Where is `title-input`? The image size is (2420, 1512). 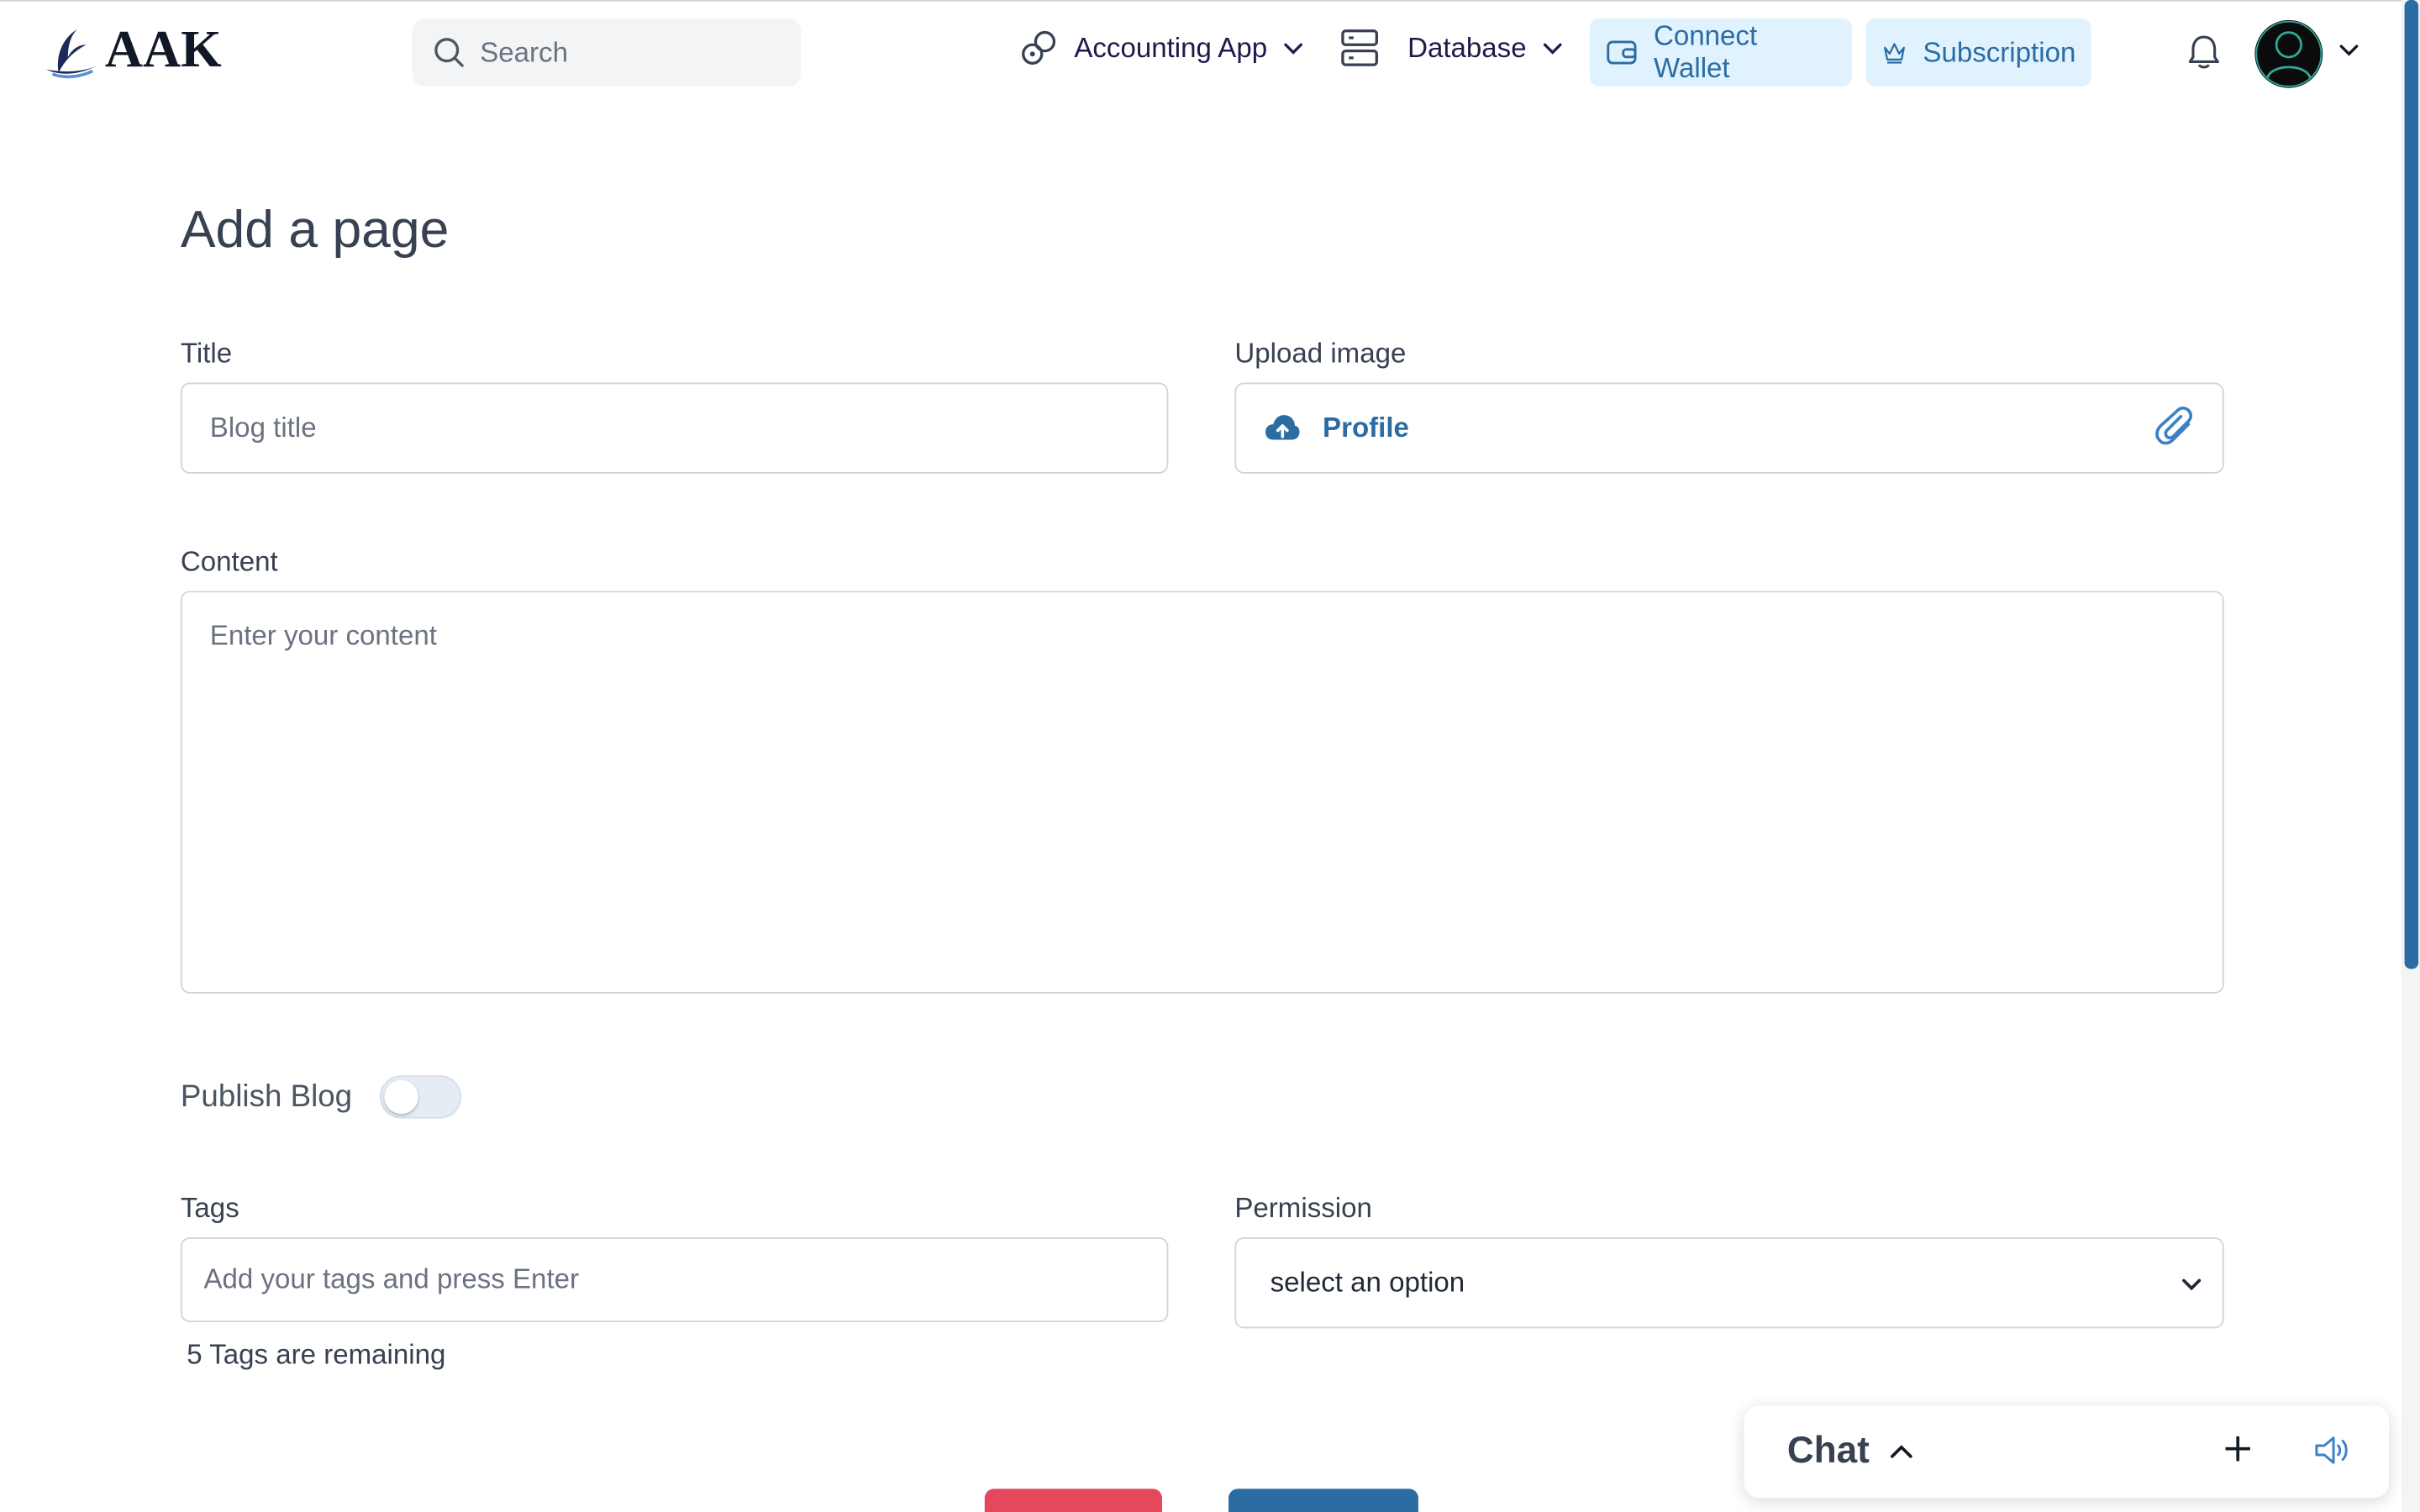 title-input is located at coordinates (688, 428).